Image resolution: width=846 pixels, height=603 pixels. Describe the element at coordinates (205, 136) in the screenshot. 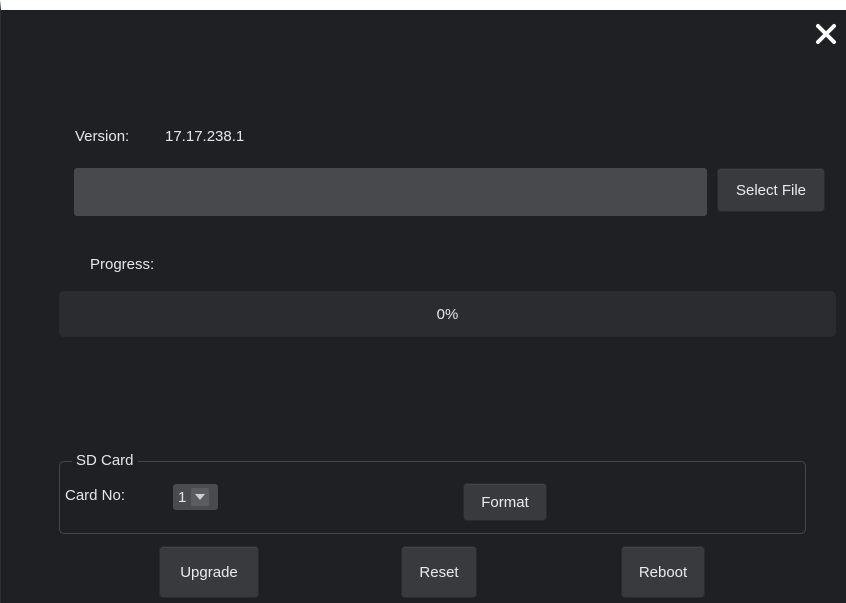

I see `version-value: 17.17.238.1` at that location.